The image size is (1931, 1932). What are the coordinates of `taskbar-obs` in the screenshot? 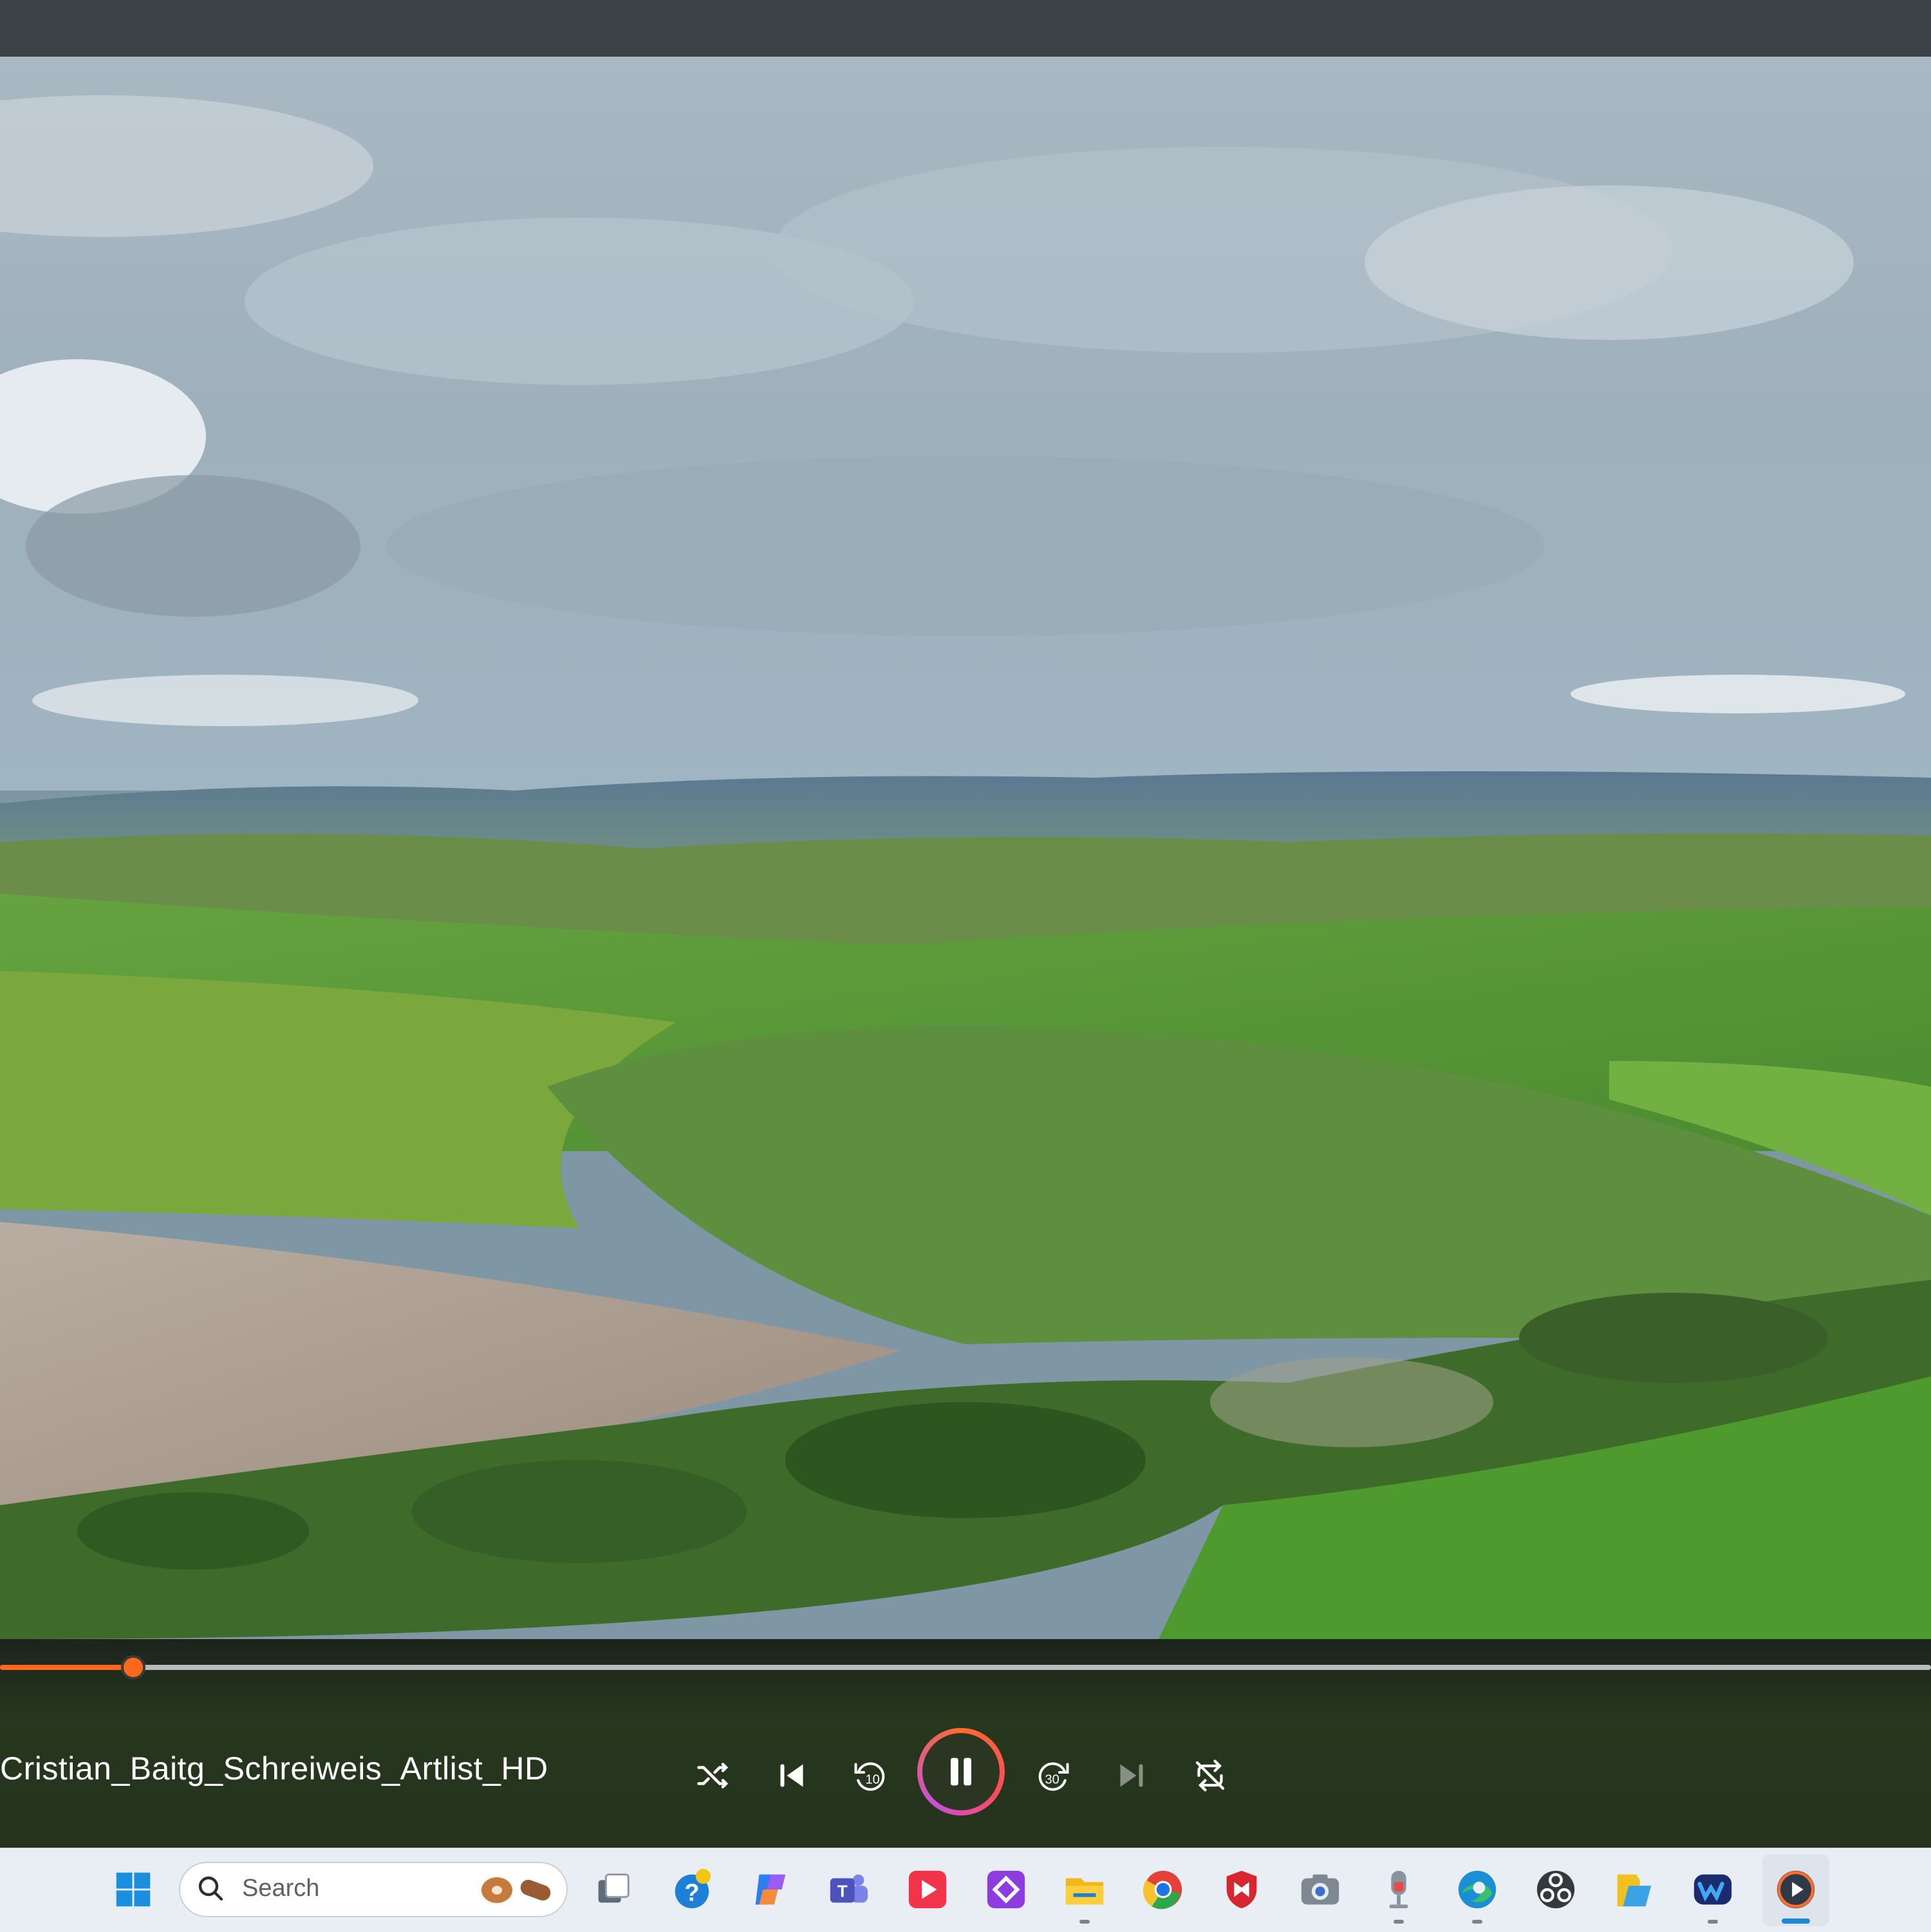 It's located at (1556, 1889).